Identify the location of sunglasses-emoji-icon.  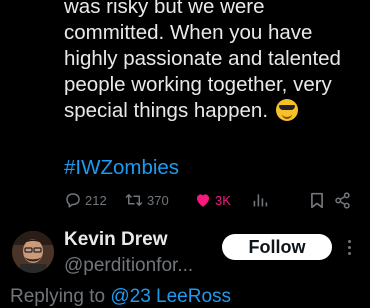
(286, 110).